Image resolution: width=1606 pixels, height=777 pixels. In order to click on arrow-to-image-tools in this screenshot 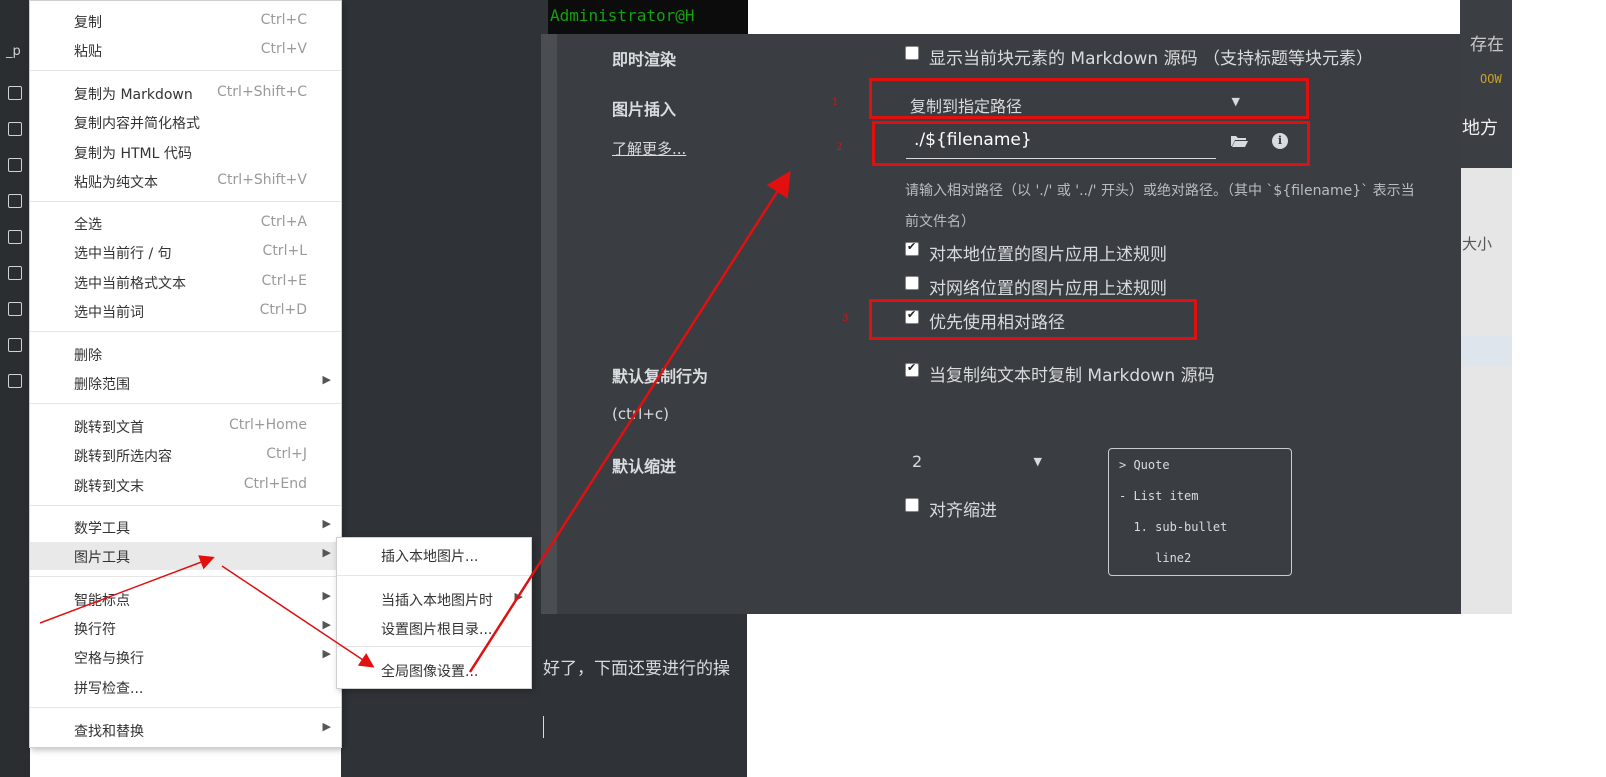, I will do `click(127, 589)`.